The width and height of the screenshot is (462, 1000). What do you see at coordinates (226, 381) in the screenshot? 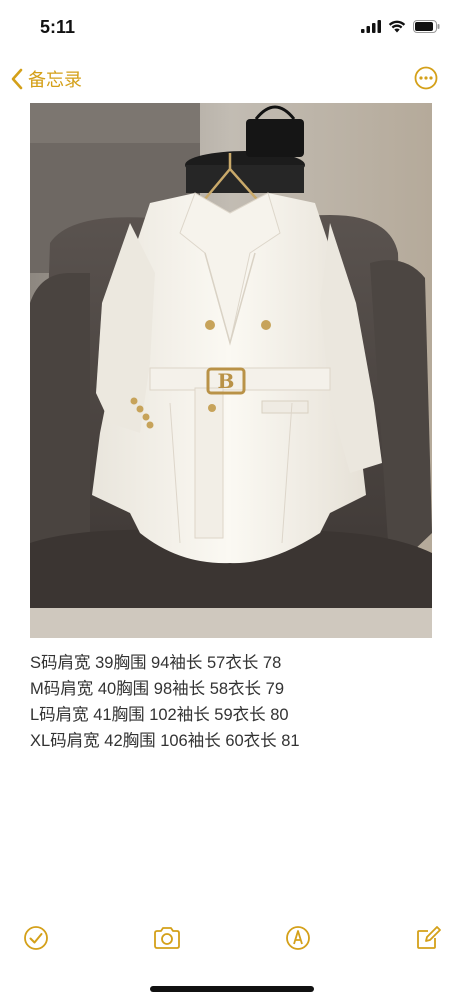
I see `buckle-letter: B` at bounding box center [226, 381].